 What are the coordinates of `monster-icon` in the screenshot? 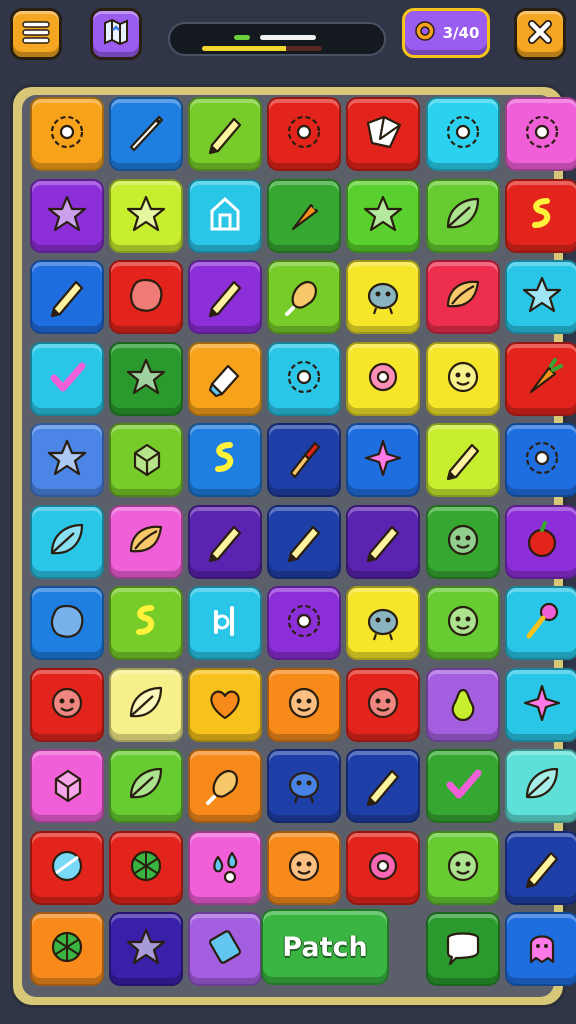 It's located at (304, 786).